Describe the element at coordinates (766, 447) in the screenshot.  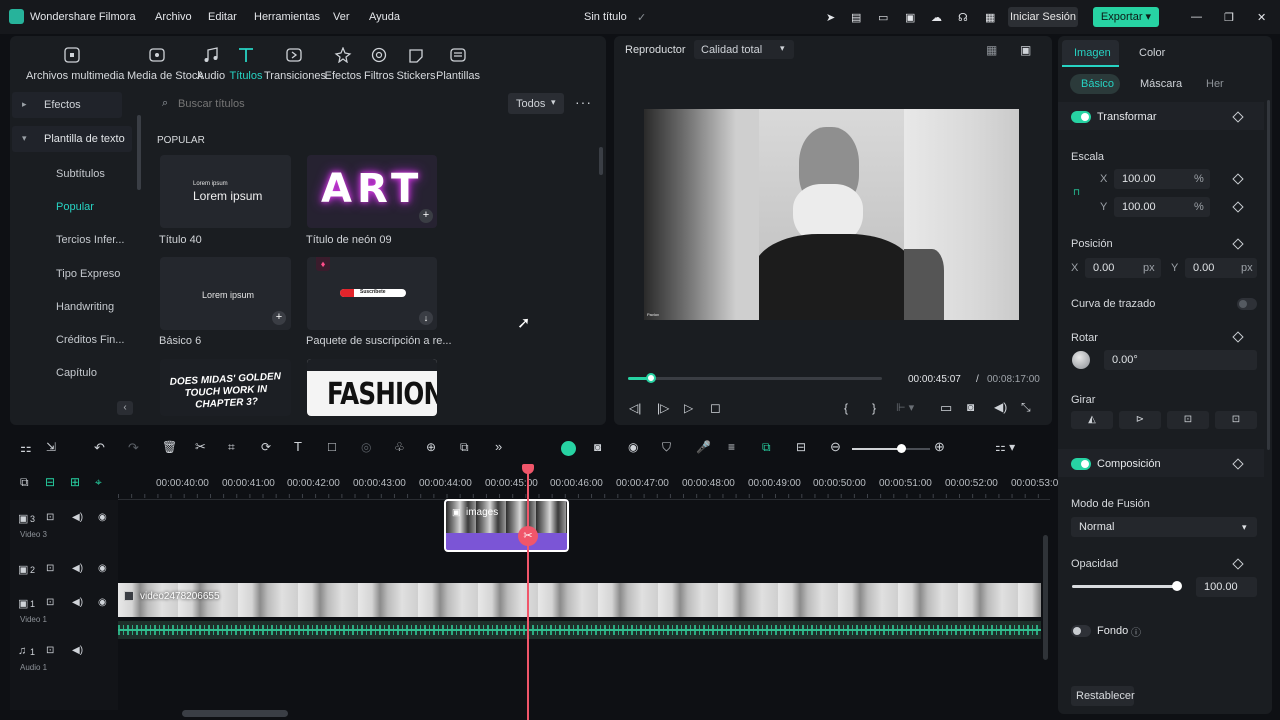
I see `replace-icon: ⧉` at that location.